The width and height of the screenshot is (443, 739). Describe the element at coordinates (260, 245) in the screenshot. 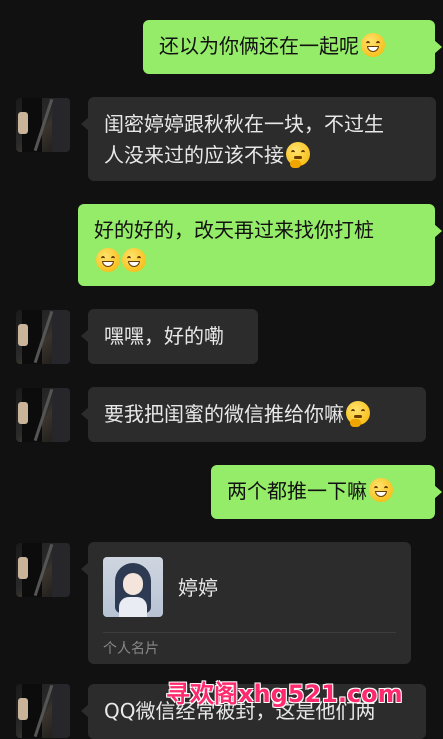

I see `message-bubble-outgoing: 好的好的，改天再过来找你打桩` at that location.